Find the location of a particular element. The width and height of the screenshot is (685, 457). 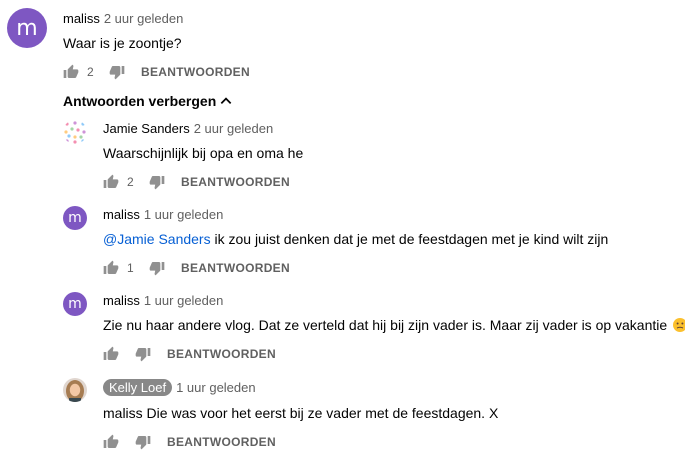

chevron-up-icon is located at coordinates (226, 100).